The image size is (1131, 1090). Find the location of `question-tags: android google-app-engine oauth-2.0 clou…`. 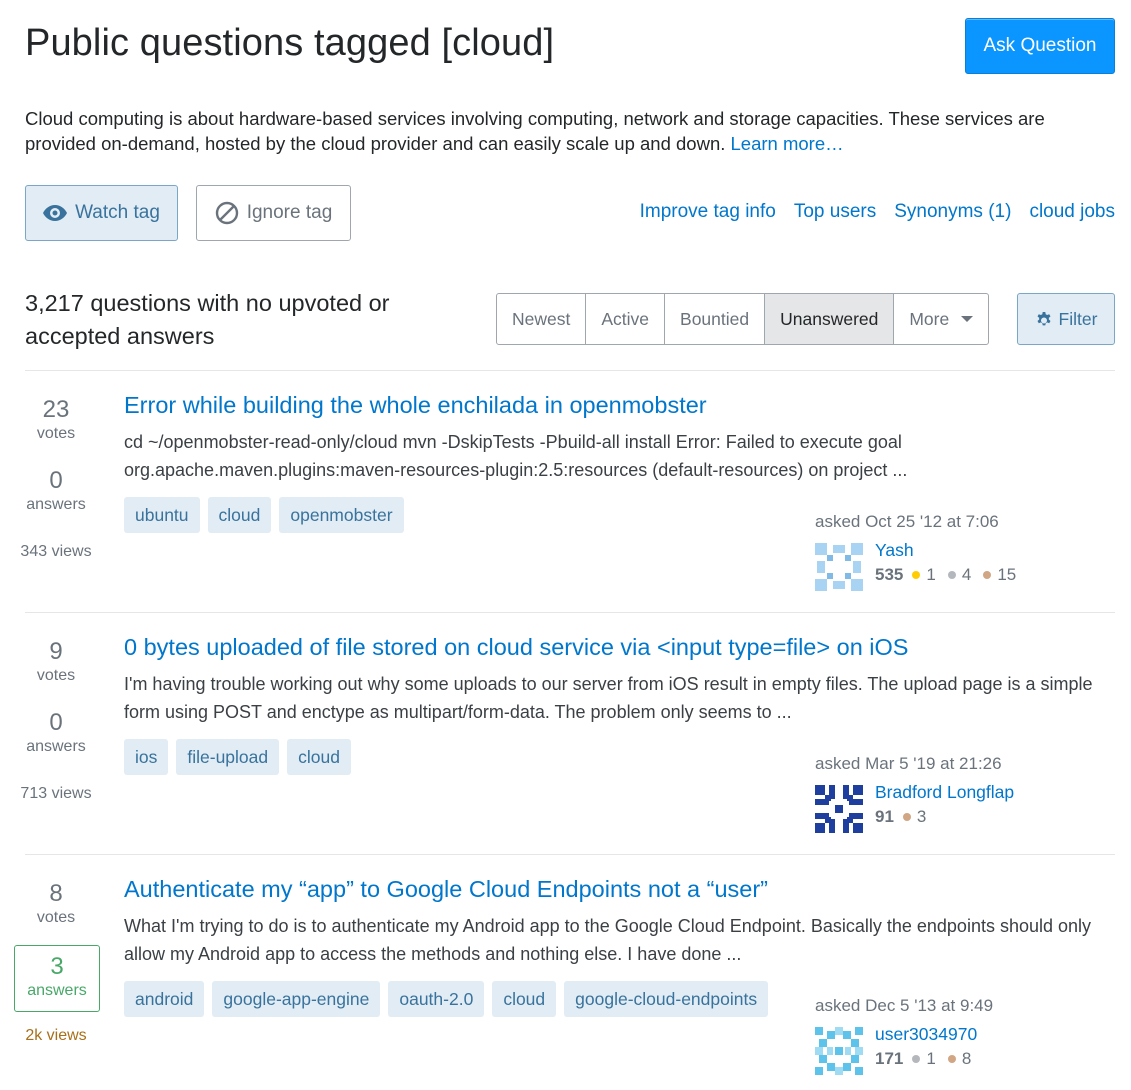

question-tags: android google-app-engine oauth-2.0 clou… is located at coordinates (446, 999).